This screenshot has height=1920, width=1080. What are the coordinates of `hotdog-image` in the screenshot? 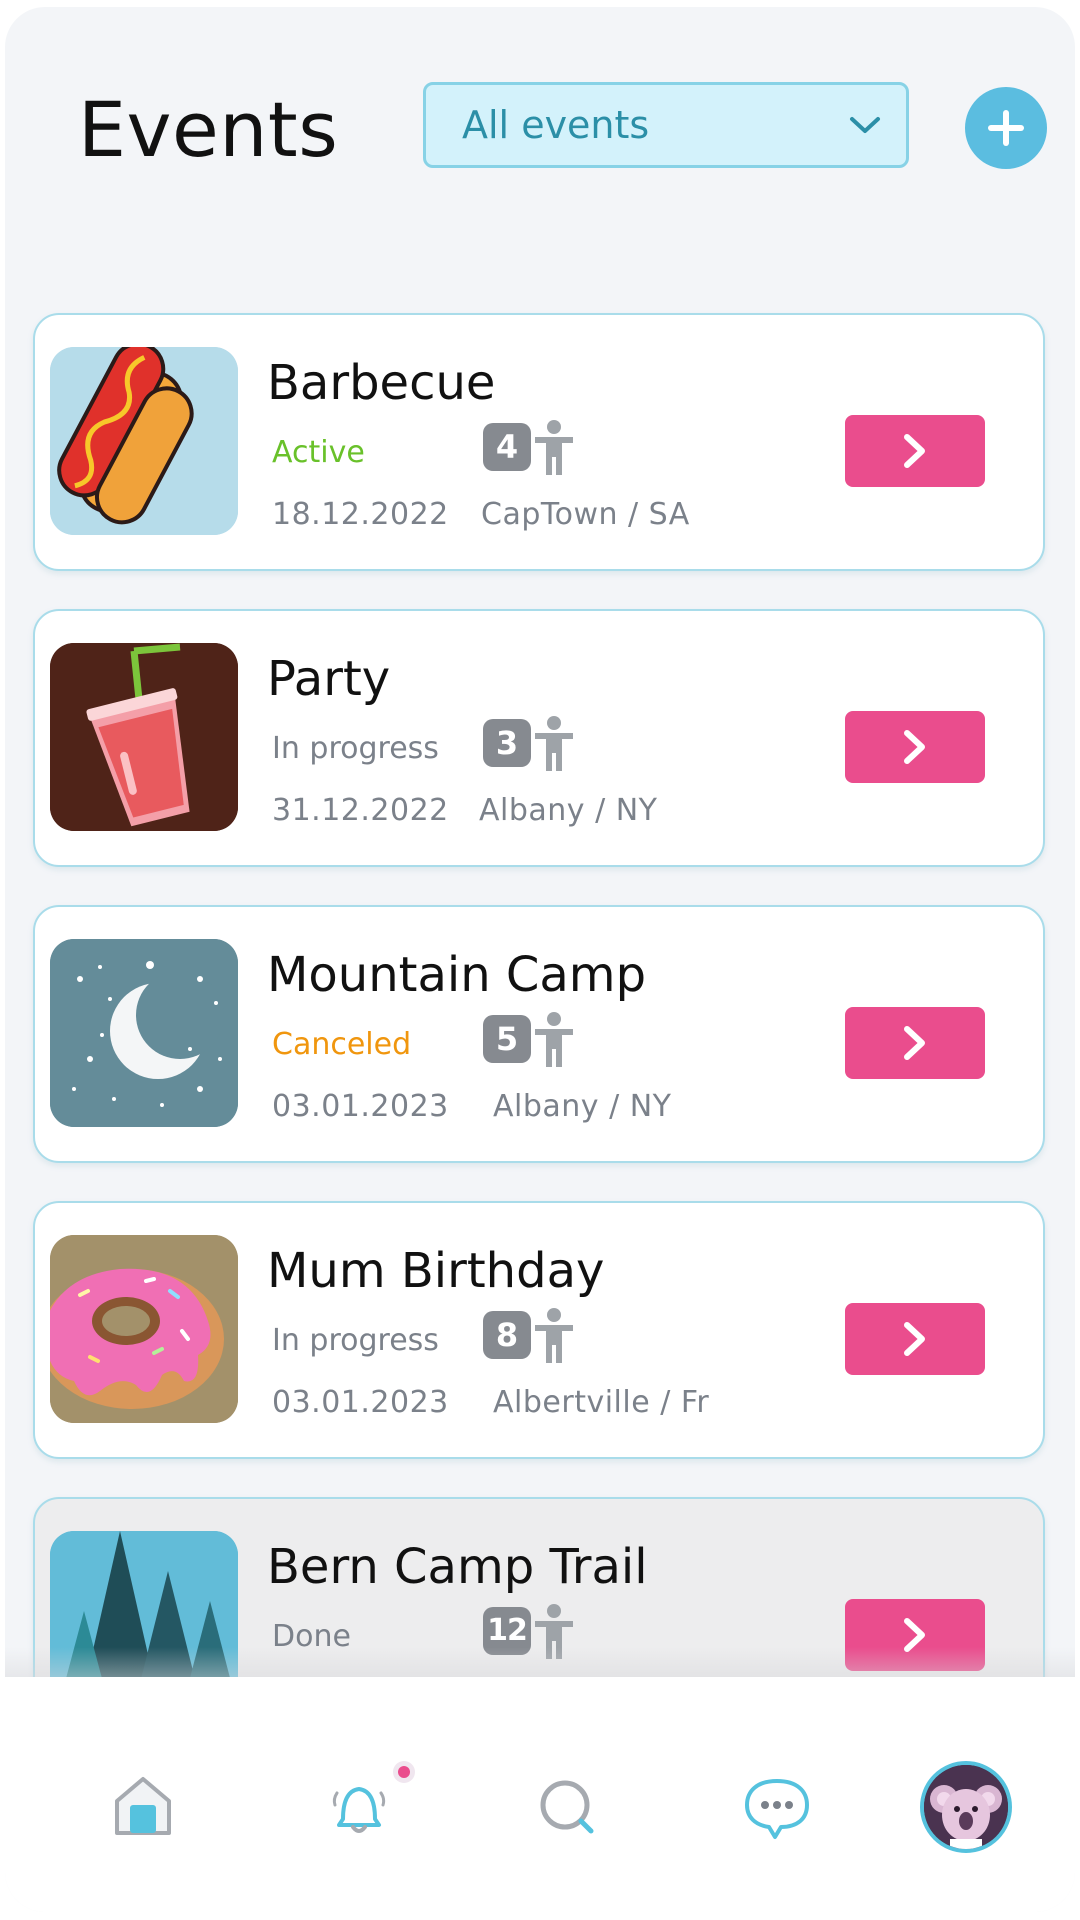 It's located at (144, 441).